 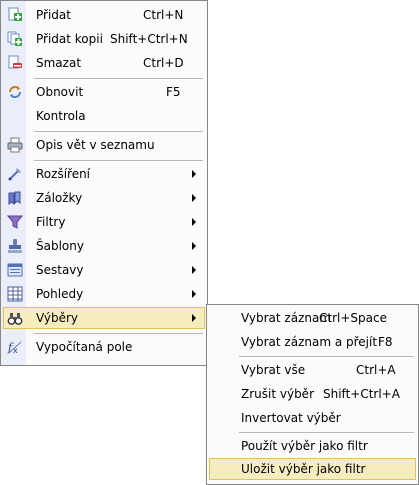 What do you see at coordinates (104, 116) in the screenshot?
I see `menu-item-kontrola: Kontrola` at bounding box center [104, 116].